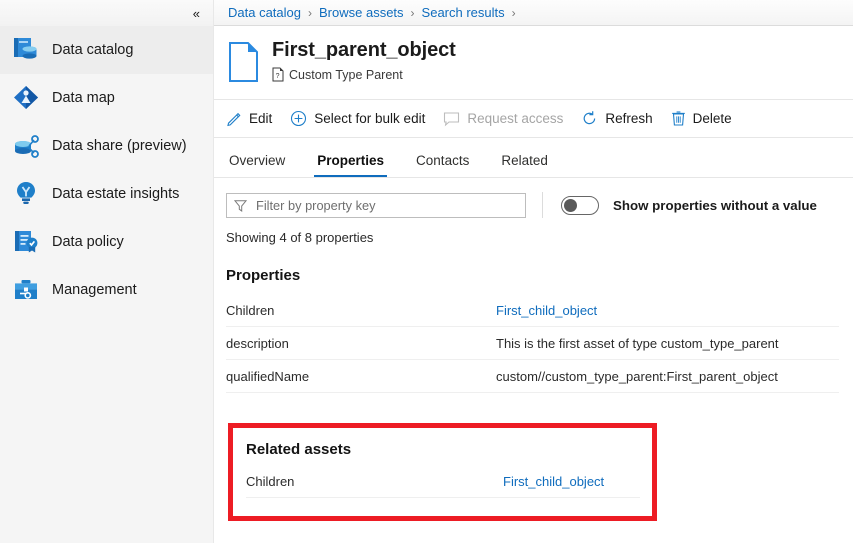  What do you see at coordinates (27, 50) in the screenshot?
I see `data-catalog-icon` at bounding box center [27, 50].